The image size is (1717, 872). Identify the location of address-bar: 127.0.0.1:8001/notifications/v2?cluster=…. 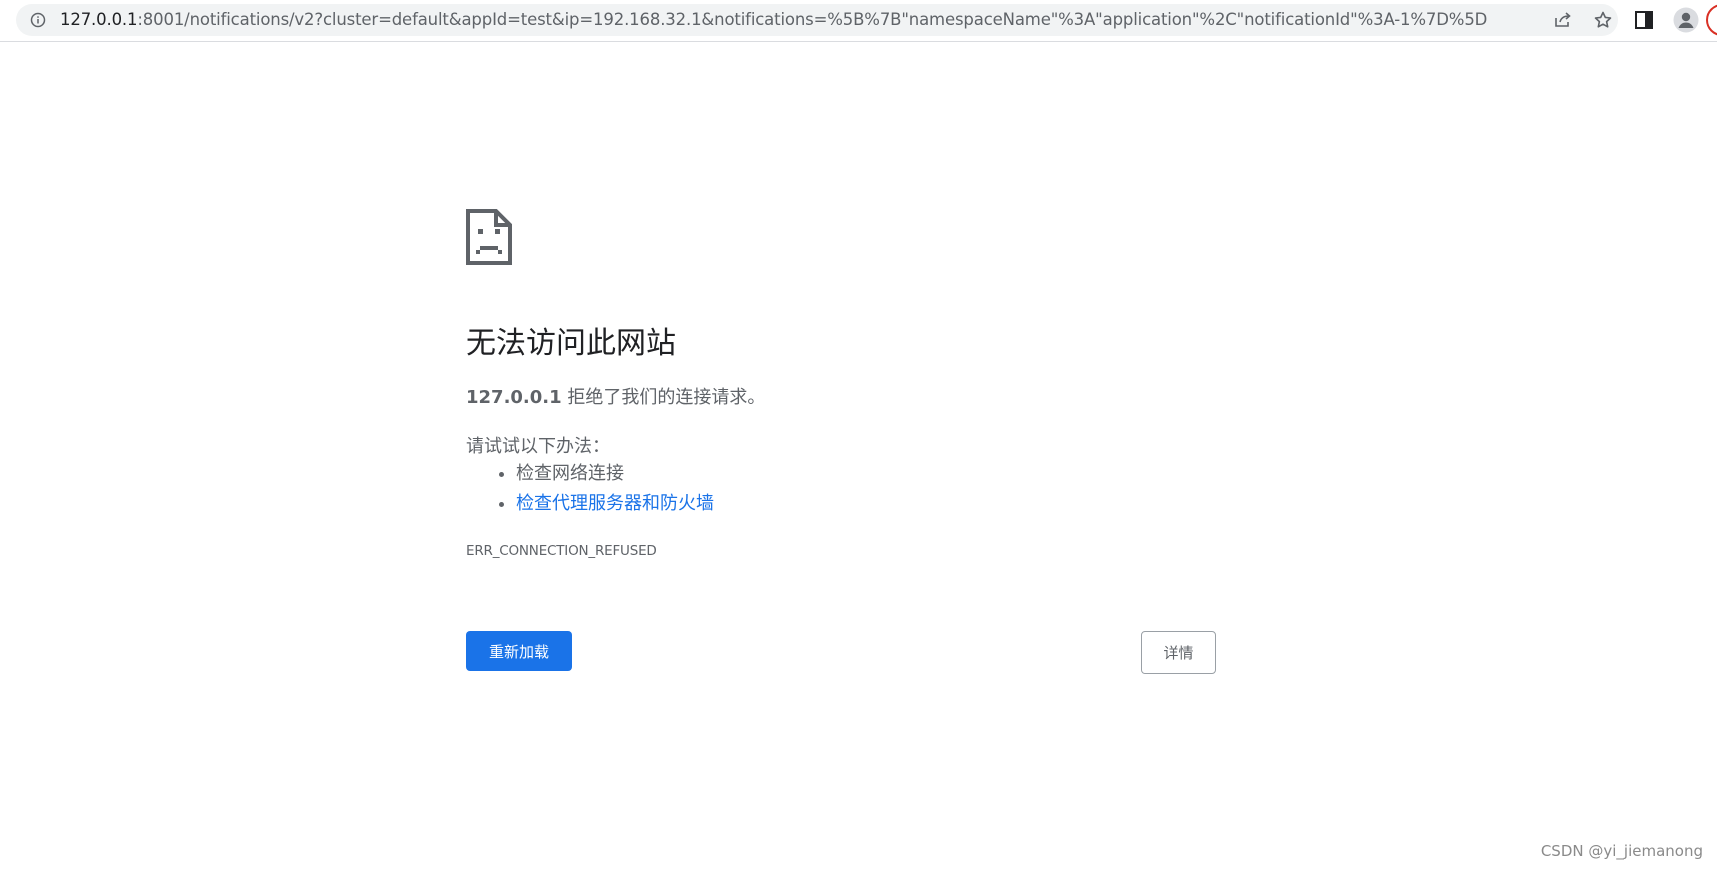
(817, 20).